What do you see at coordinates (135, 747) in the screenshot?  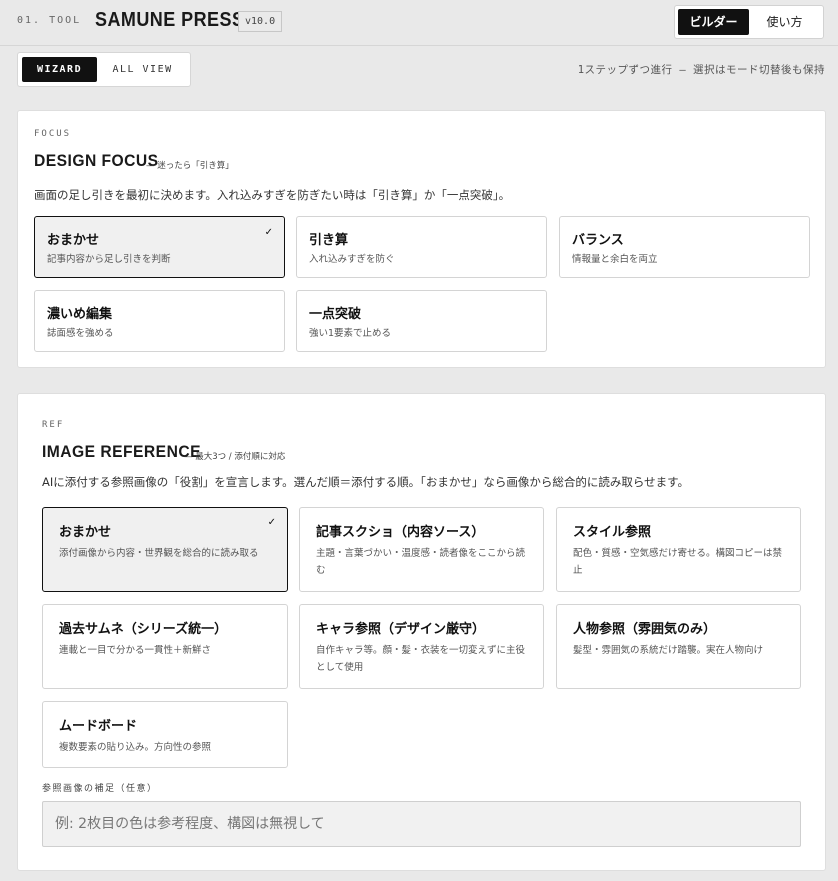 I see `option-subtitle: 複数要素の貼り込み。方向性の参照` at bounding box center [135, 747].